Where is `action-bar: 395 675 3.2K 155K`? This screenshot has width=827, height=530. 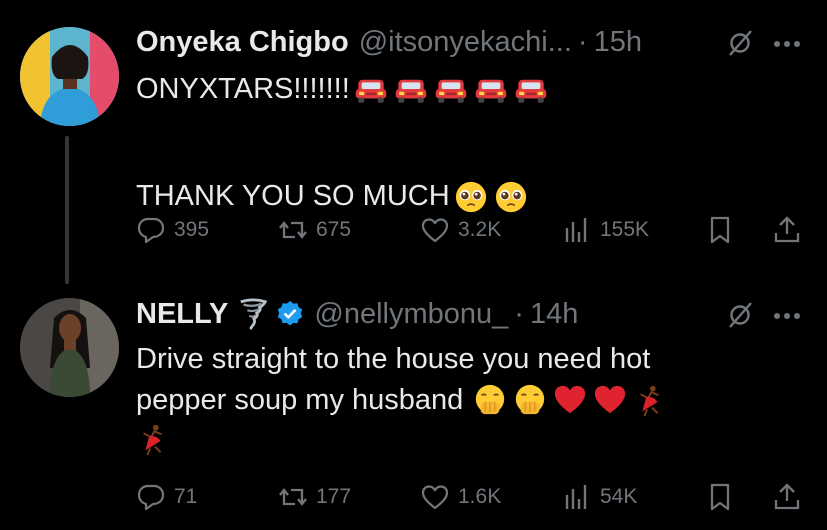 action-bar: 395 675 3.2K 155K is located at coordinates (476, 230).